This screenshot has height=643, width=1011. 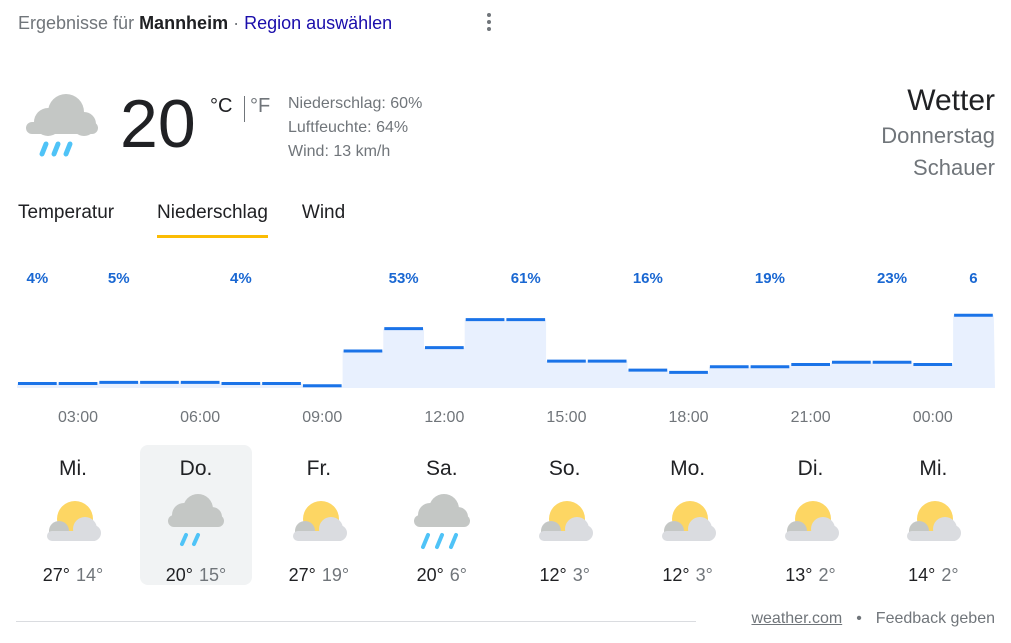 I want to click on forecast-day-name: Di., so click(x=810, y=468).